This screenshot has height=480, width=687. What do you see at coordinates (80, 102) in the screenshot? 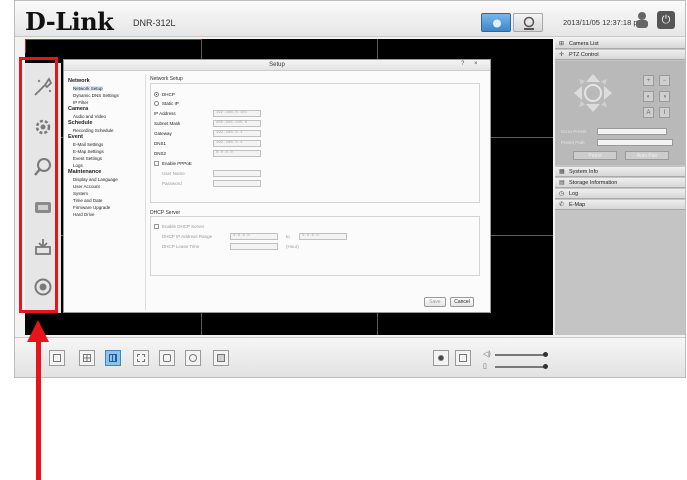
I see `menu-item-ip-filter: IP Filter` at bounding box center [80, 102].